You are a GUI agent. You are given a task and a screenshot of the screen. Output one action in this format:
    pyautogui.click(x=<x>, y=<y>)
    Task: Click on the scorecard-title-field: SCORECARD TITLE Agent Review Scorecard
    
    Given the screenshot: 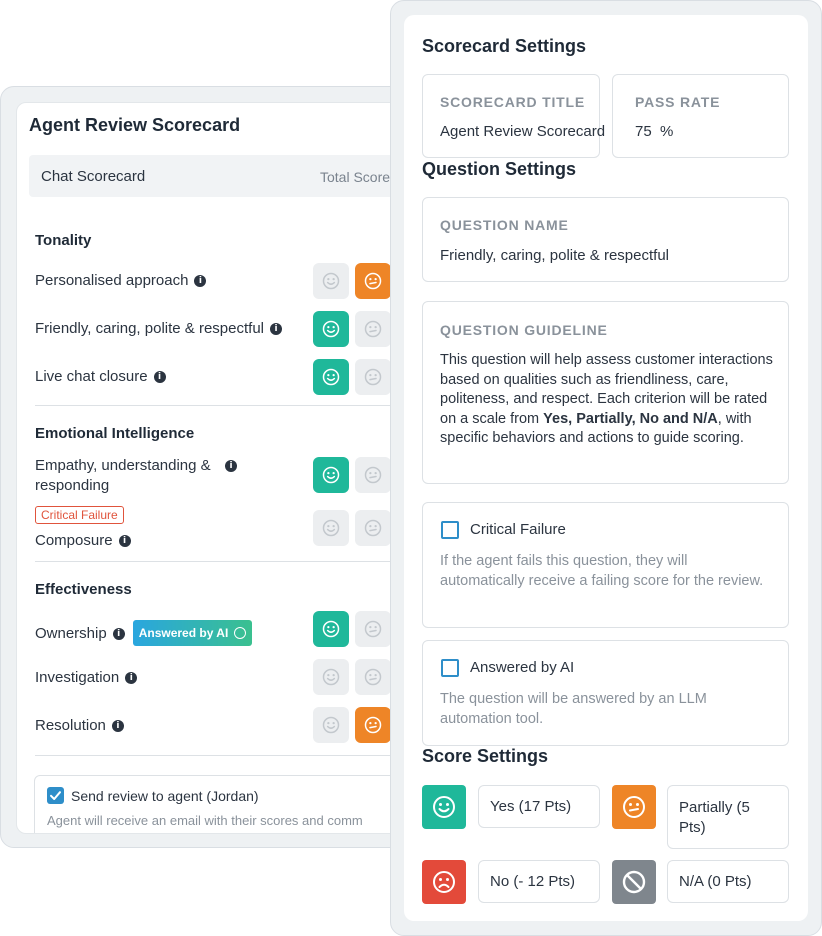 What is the action you would take?
    pyautogui.click(x=513, y=116)
    